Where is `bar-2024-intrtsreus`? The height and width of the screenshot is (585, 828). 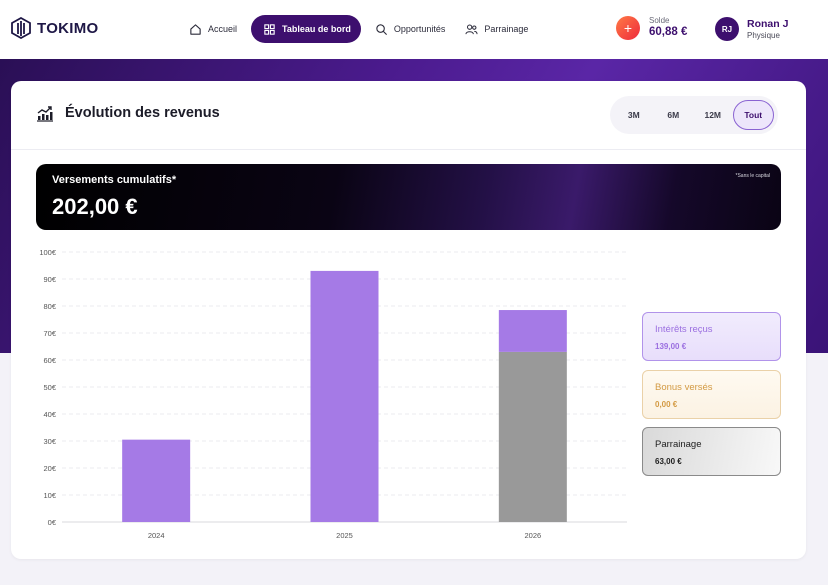 bar-2024-intrtsreus is located at coordinates (156, 480).